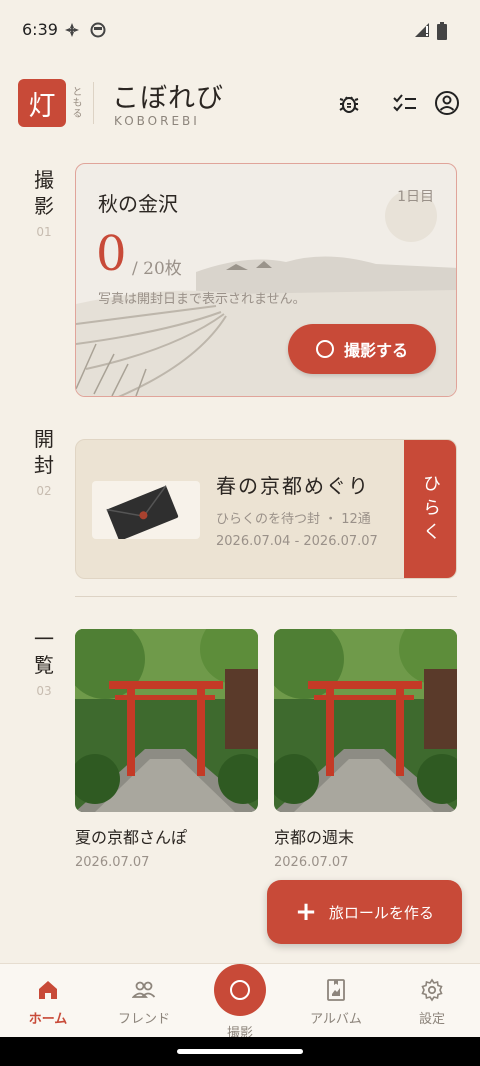 The height and width of the screenshot is (1066, 480). What do you see at coordinates (240, 104) in the screenshot?
I see `app-header: 灯 ともる こぼれび KOBOREBI` at bounding box center [240, 104].